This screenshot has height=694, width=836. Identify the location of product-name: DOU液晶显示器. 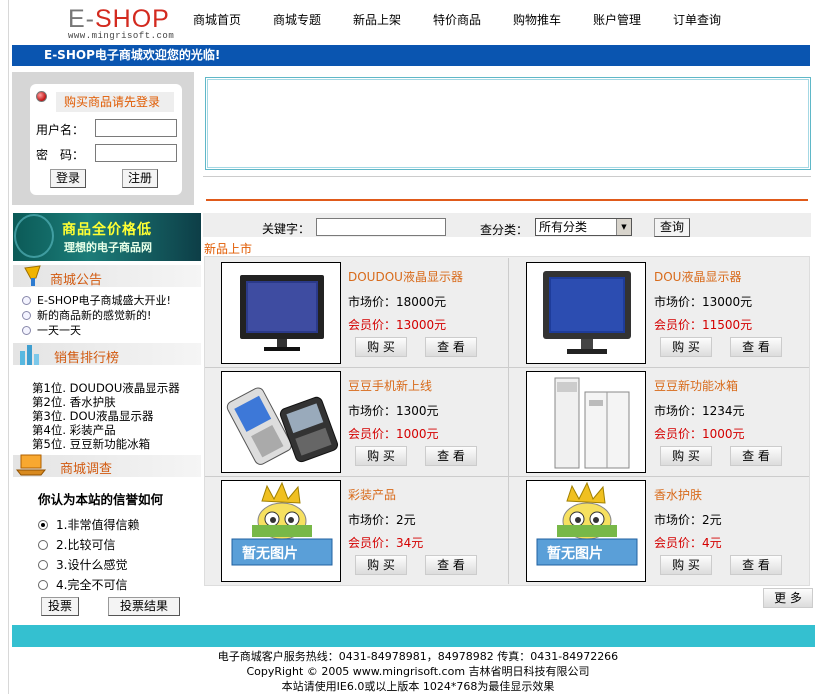
(697, 276).